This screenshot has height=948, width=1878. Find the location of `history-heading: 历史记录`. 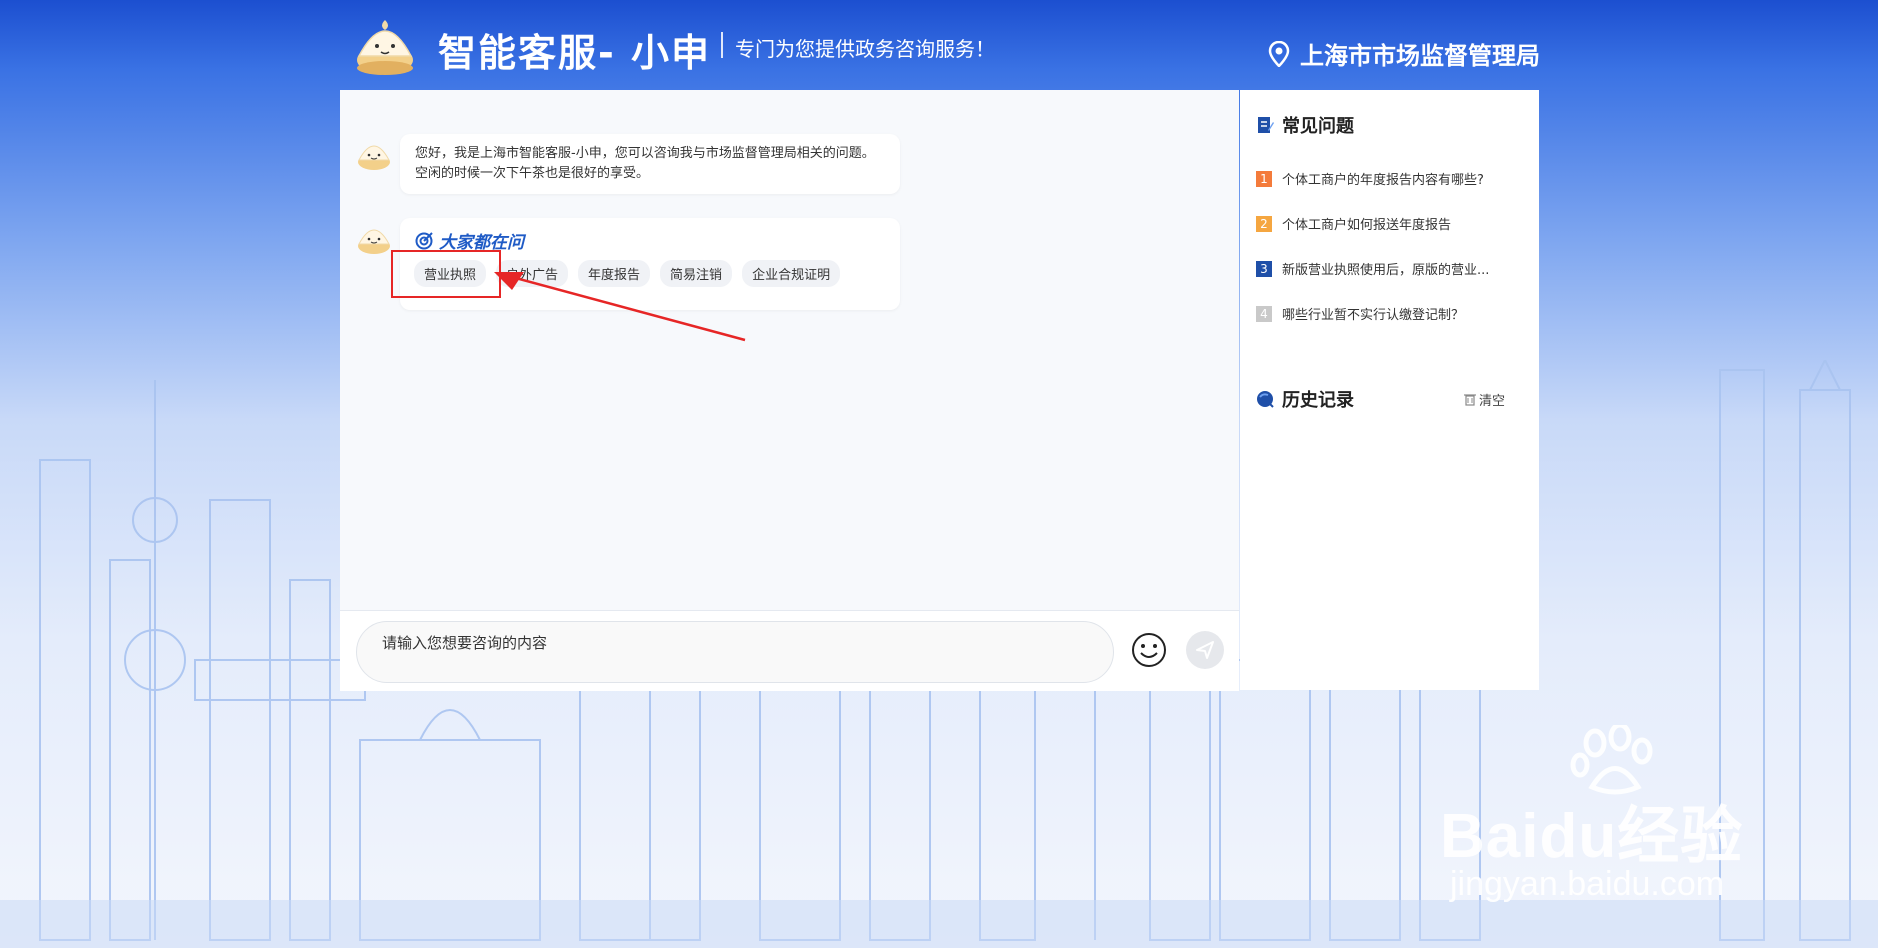

history-heading: 历史记录 is located at coordinates (1305, 399).